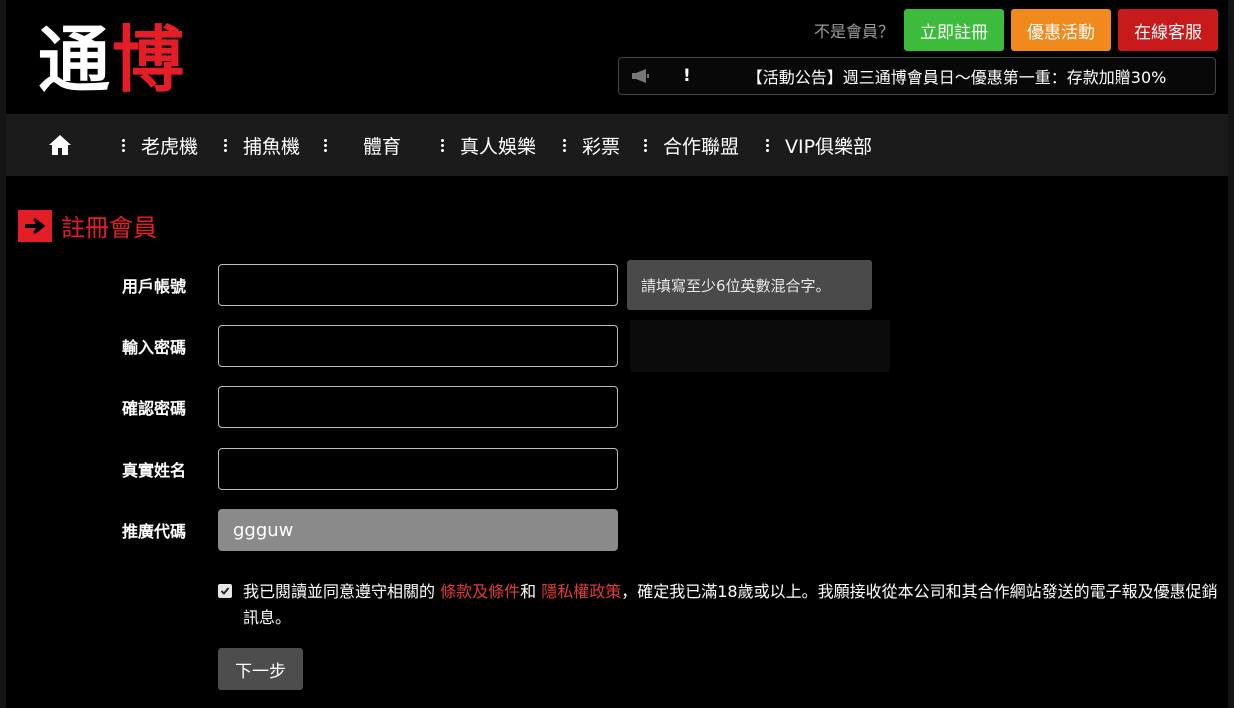 The width and height of the screenshot is (1234, 708). I want to click on promotions-button: 優惠活動, so click(1061, 30).